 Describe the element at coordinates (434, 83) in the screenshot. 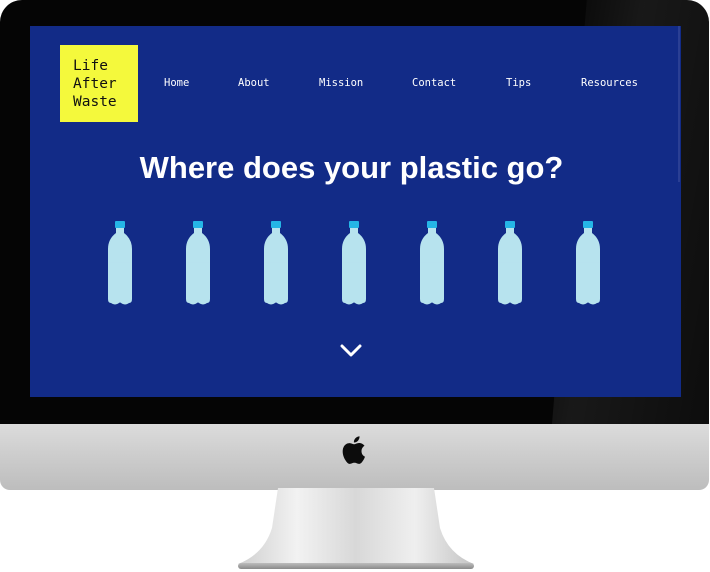

I see `nav-item-contact: Contact` at that location.